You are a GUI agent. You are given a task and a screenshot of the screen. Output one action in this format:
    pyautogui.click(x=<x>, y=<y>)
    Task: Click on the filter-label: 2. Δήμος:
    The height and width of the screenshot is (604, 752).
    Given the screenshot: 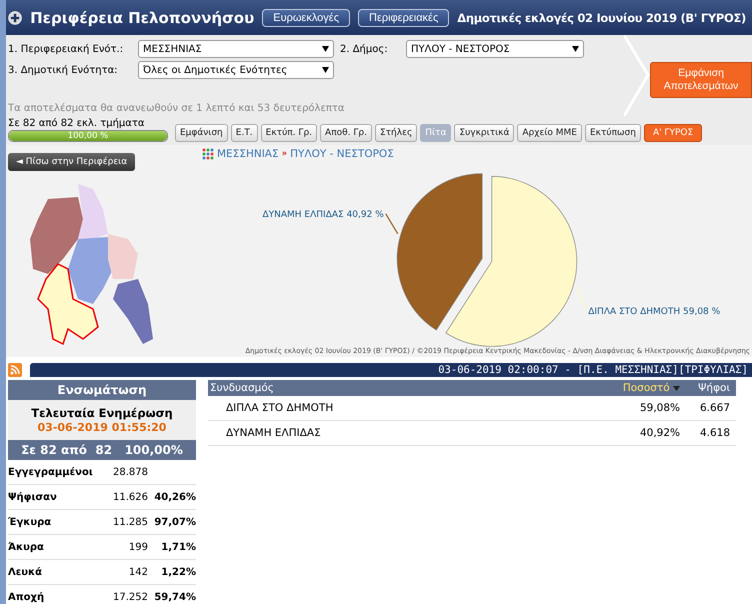 What is the action you would take?
    pyautogui.click(x=364, y=49)
    